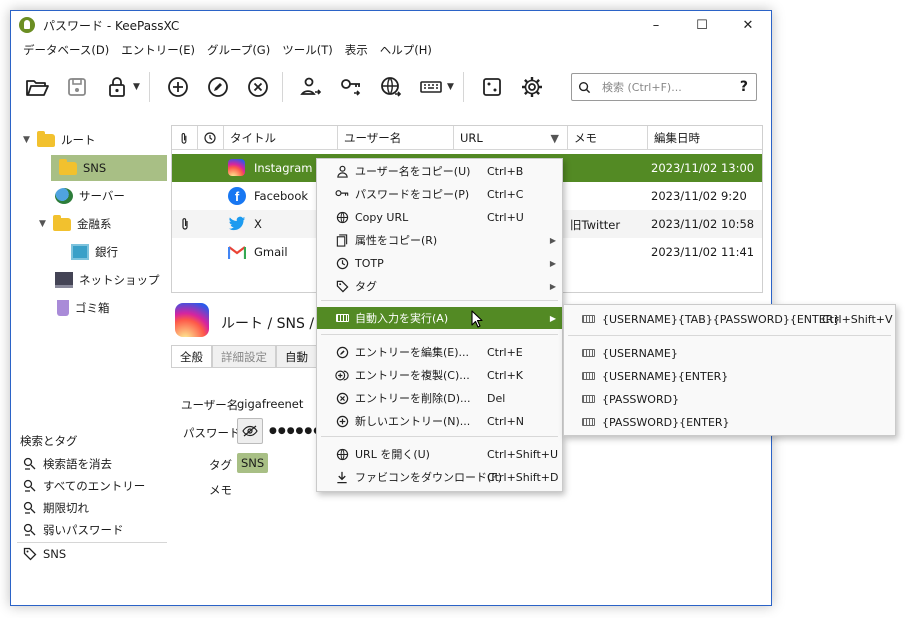  I want to click on save-icon, so click(77, 87).